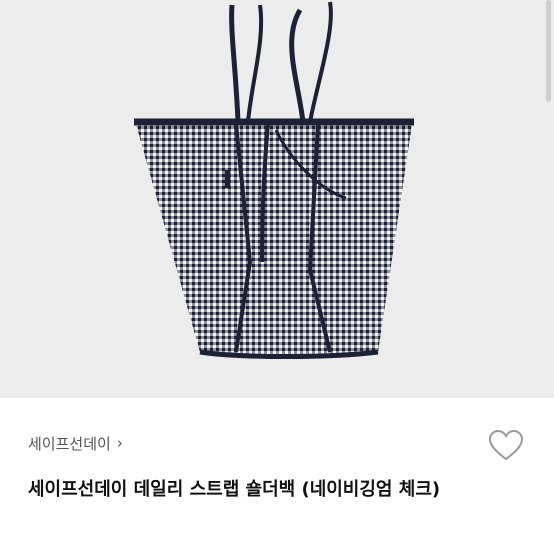 The image size is (554, 554). I want to click on scrollbar, so click(548, 51).